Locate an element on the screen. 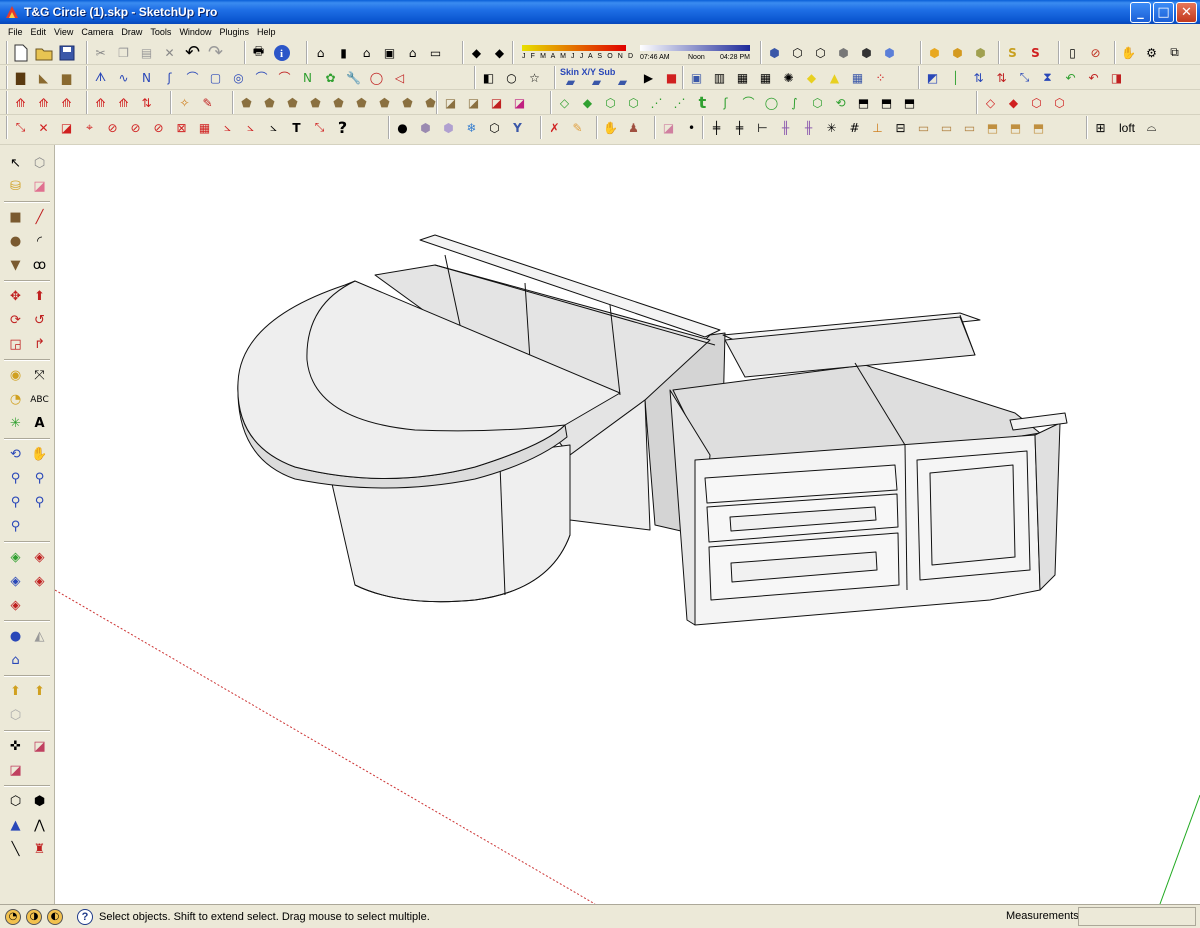  section-icon: ◪ is located at coordinates (15, 770).